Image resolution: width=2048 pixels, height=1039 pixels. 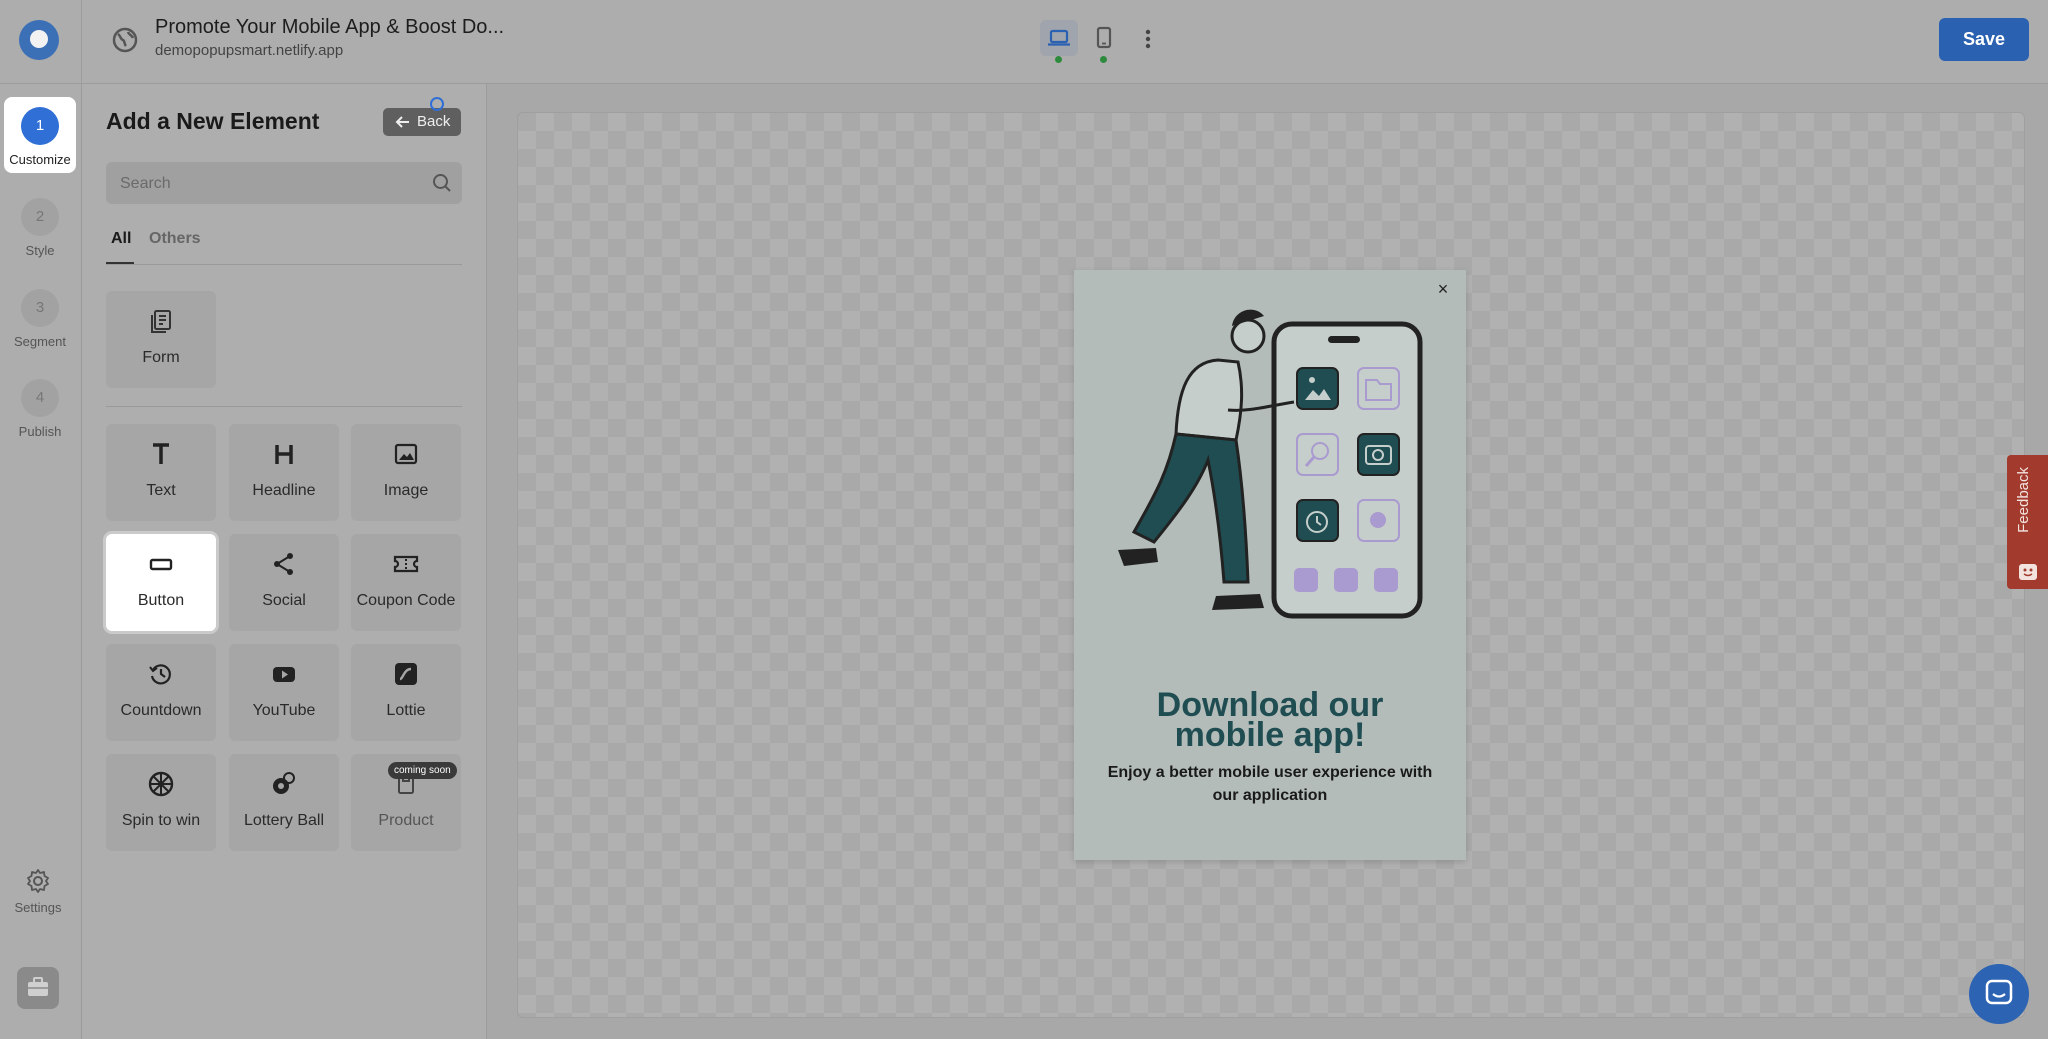 I want to click on chat-button, so click(x=1999, y=994).